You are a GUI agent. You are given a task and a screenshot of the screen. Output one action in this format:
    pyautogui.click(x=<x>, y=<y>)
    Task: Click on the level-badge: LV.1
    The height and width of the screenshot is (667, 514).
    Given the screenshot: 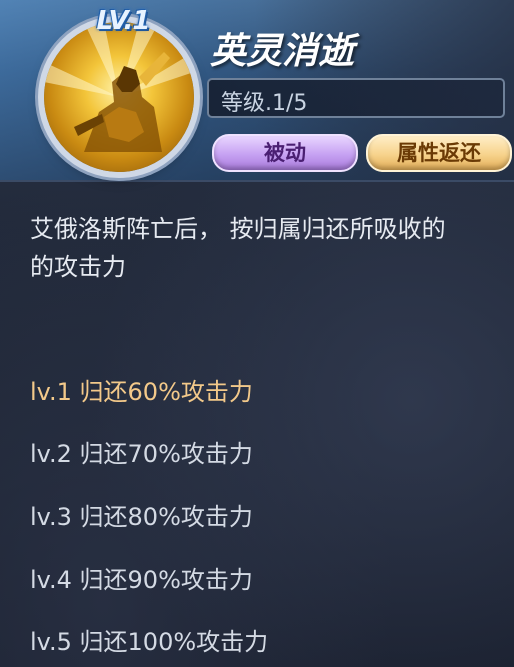 What is the action you would take?
    pyautogui.click(x=123, y=21)
    